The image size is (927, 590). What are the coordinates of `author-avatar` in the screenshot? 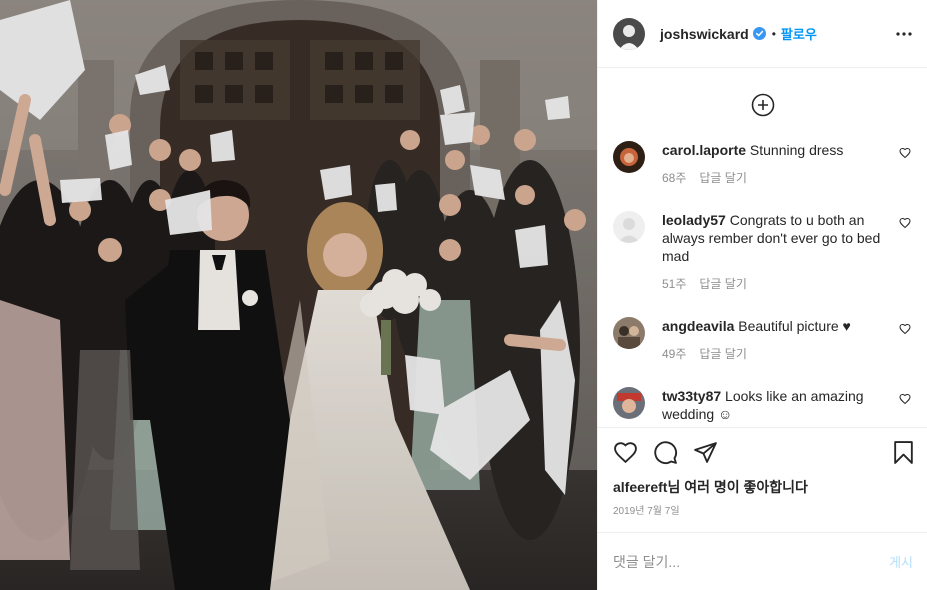 It's located at (629, 33).